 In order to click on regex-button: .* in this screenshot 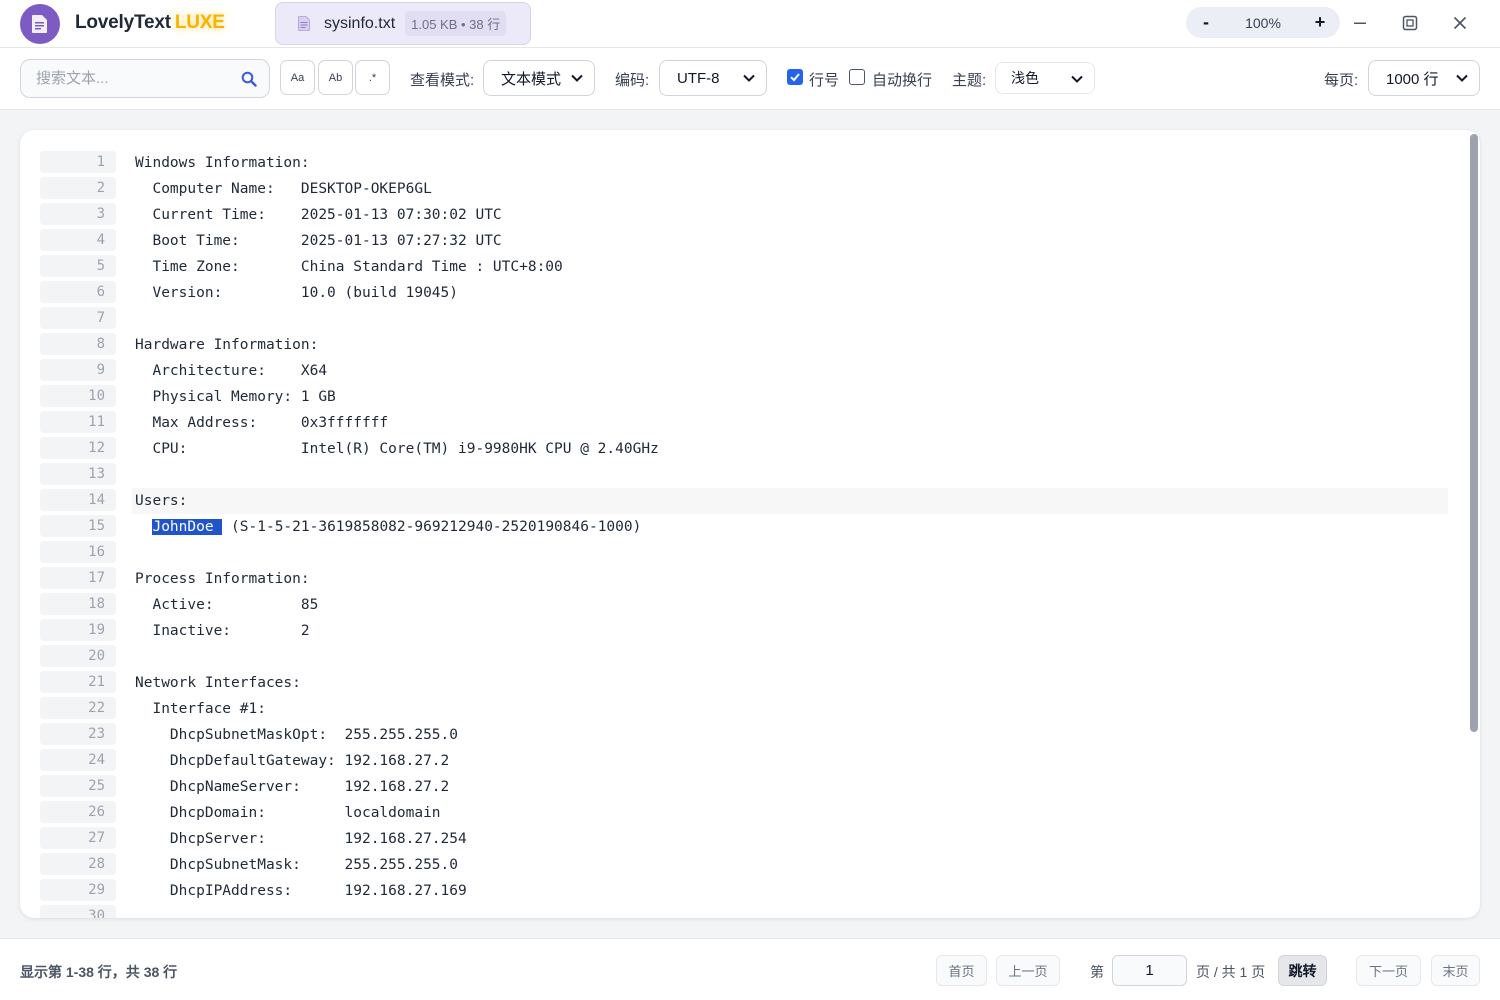, I will do `click(372, 77)`.